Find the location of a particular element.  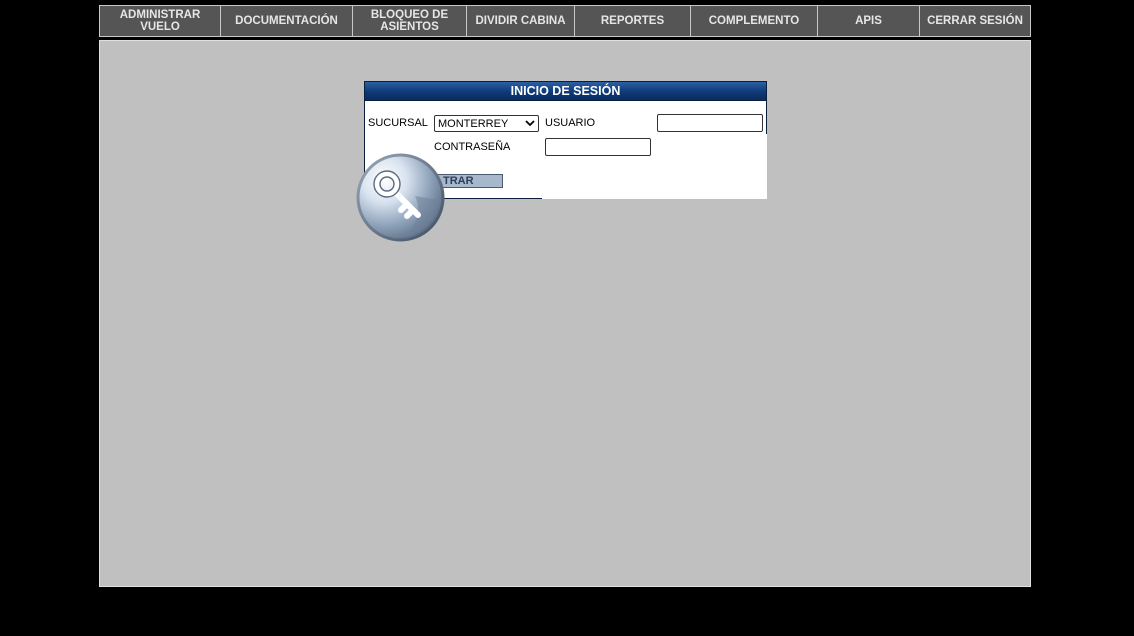

nav-documentacion: DOCUMENTACIÓN is located at coordinates (287, 21).